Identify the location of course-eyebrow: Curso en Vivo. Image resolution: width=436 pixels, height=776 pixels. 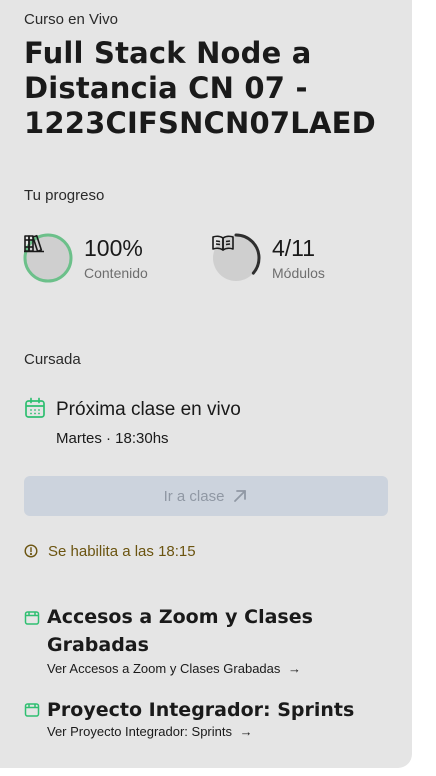
(71, 19).